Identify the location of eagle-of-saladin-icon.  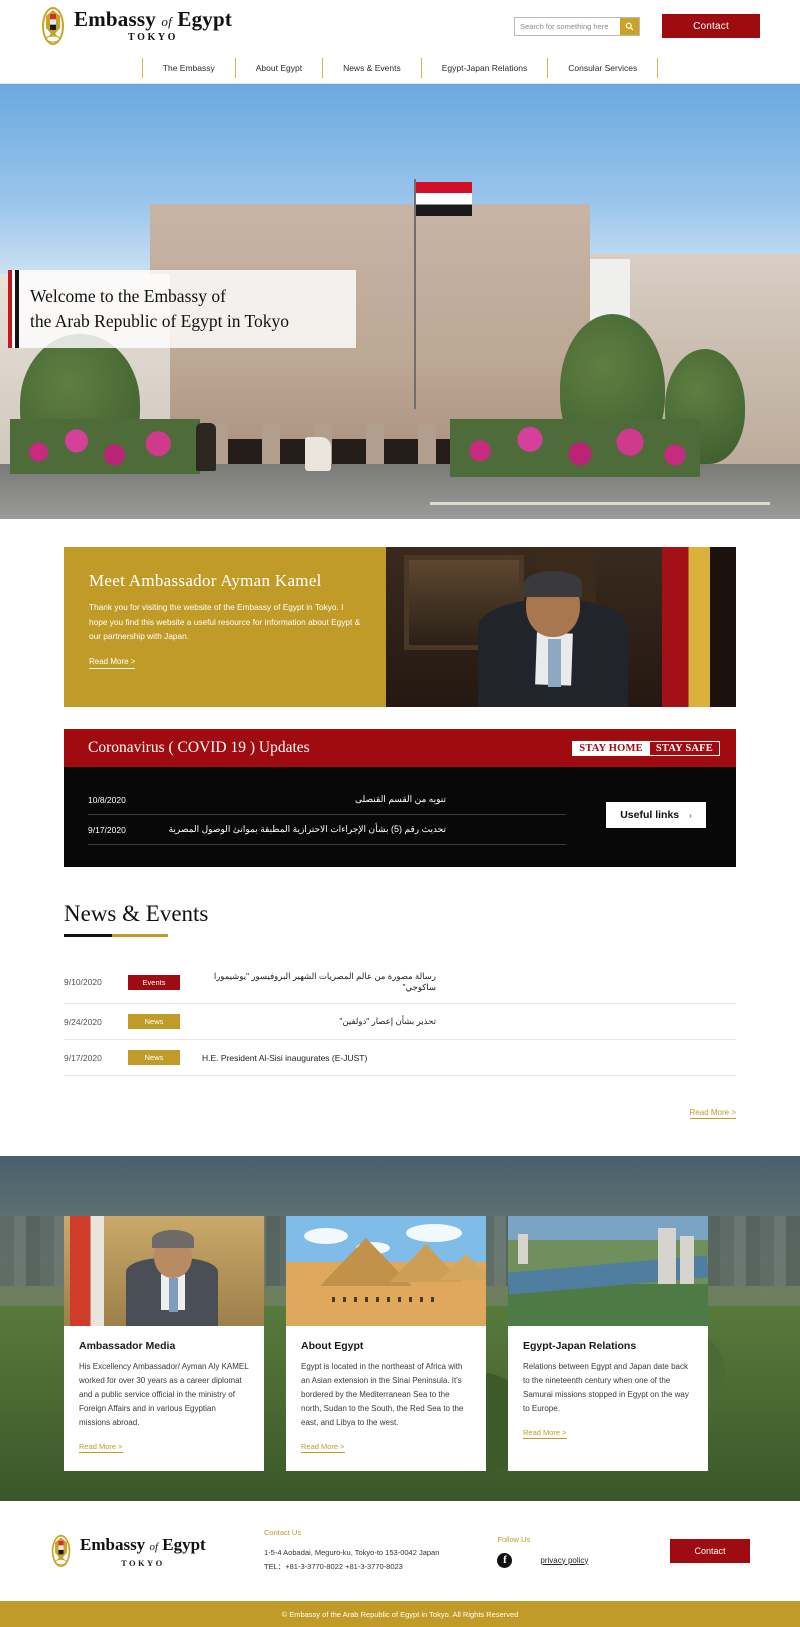
(53, 26).